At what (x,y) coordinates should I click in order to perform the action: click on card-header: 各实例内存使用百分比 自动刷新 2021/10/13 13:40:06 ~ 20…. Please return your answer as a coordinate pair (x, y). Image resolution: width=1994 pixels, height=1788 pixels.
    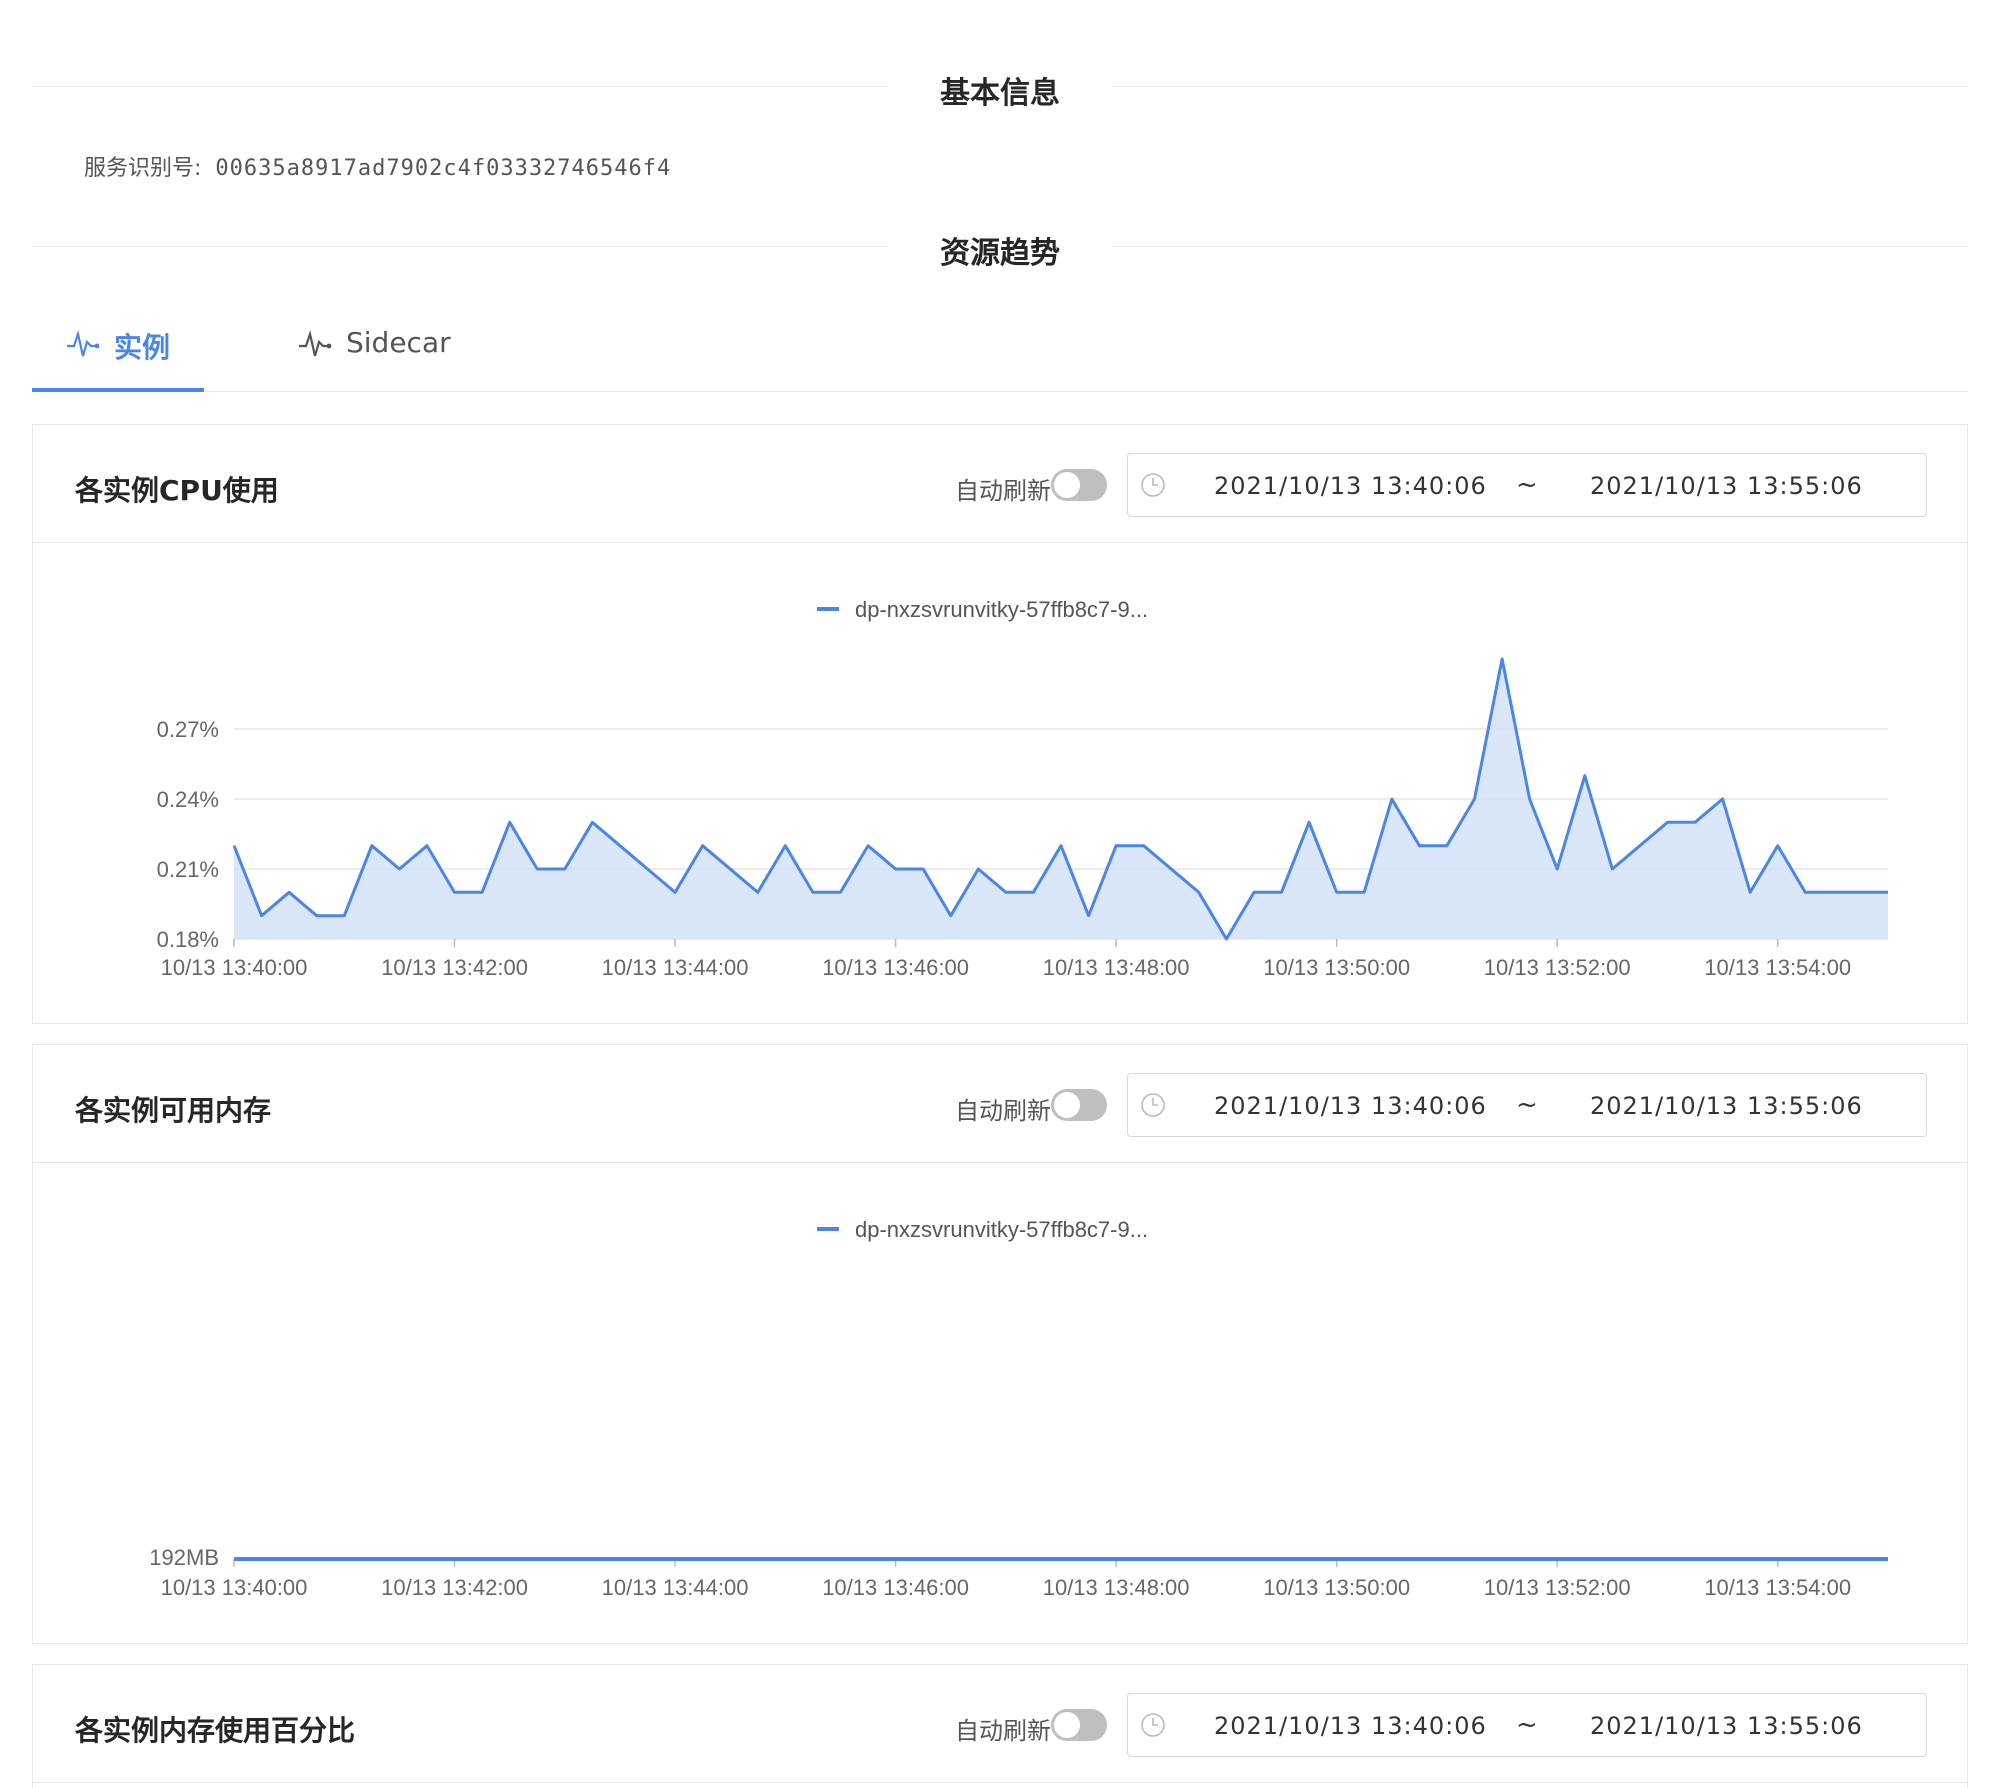
    Looking at the image, I should click on (1000, 1724).